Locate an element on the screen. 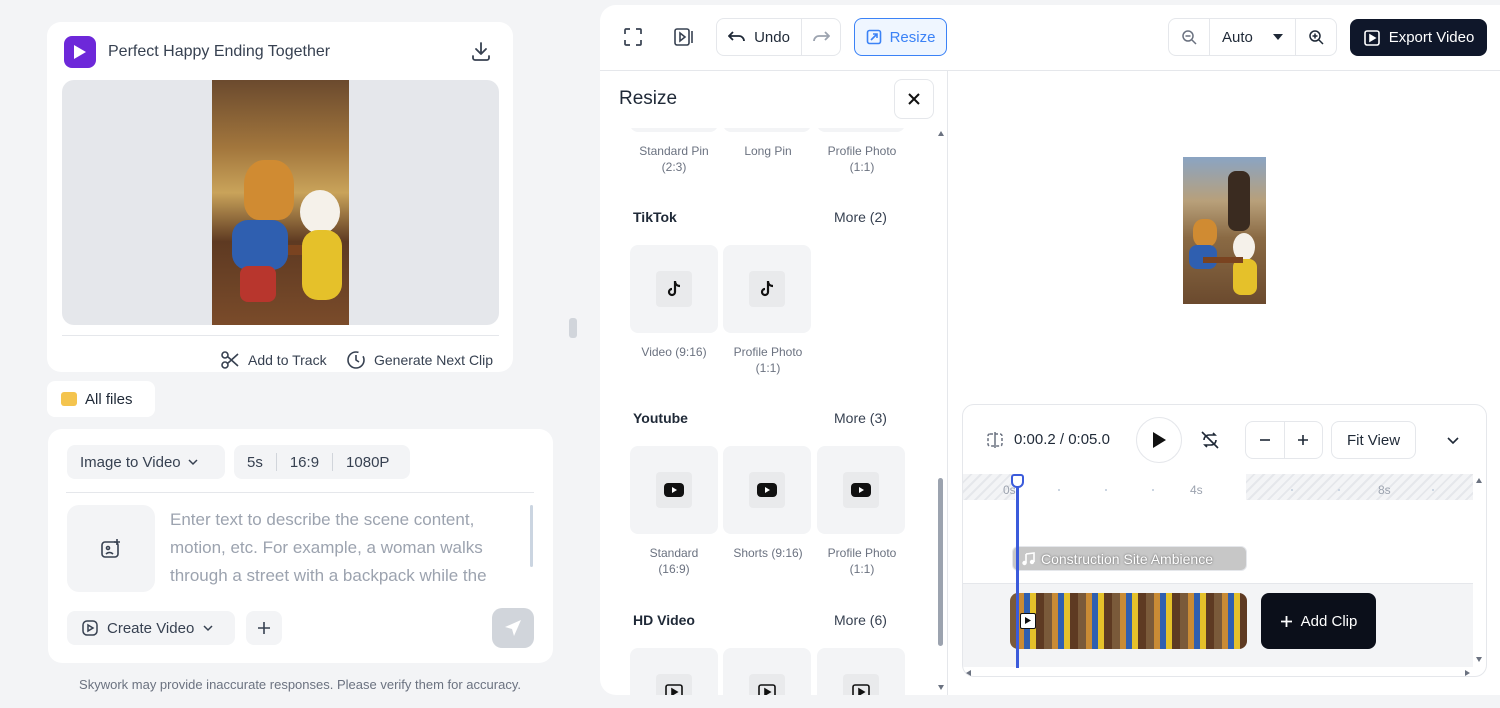 The image size is (1500, 708). timeline-h-scrollbar is located at coordinates (1218, 673).